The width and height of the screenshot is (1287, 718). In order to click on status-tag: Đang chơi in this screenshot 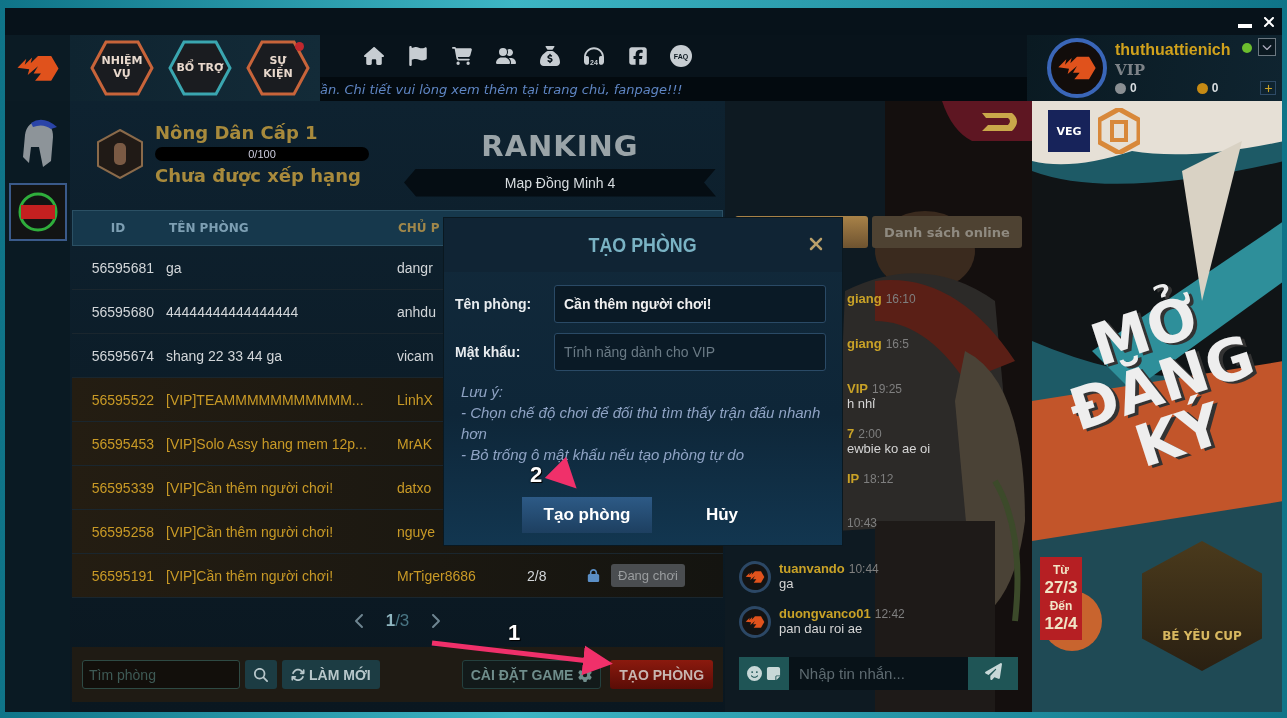, I will do `click(648, 575)`.